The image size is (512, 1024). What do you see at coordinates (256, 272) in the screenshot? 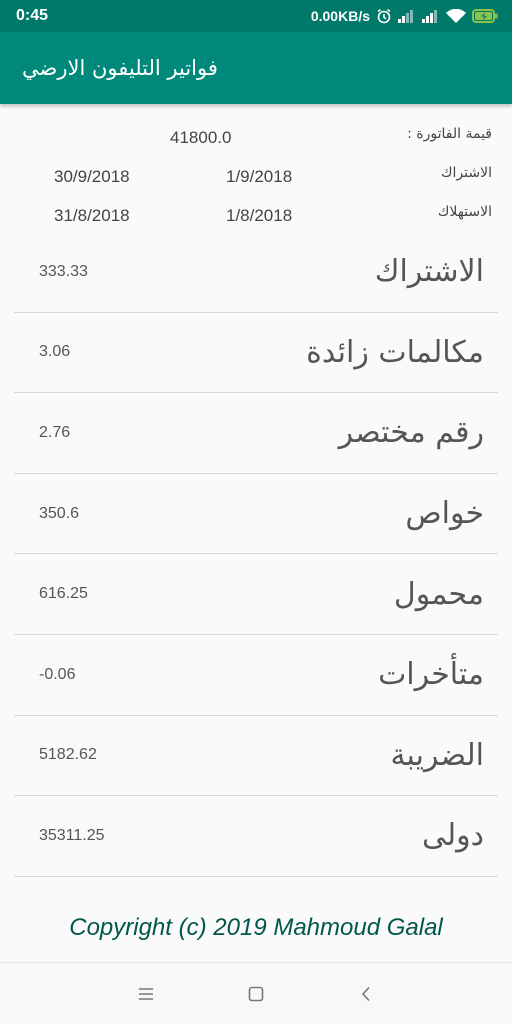
I see `list-item: 333.33 الاشتراك` at bounding box center [256, 272].